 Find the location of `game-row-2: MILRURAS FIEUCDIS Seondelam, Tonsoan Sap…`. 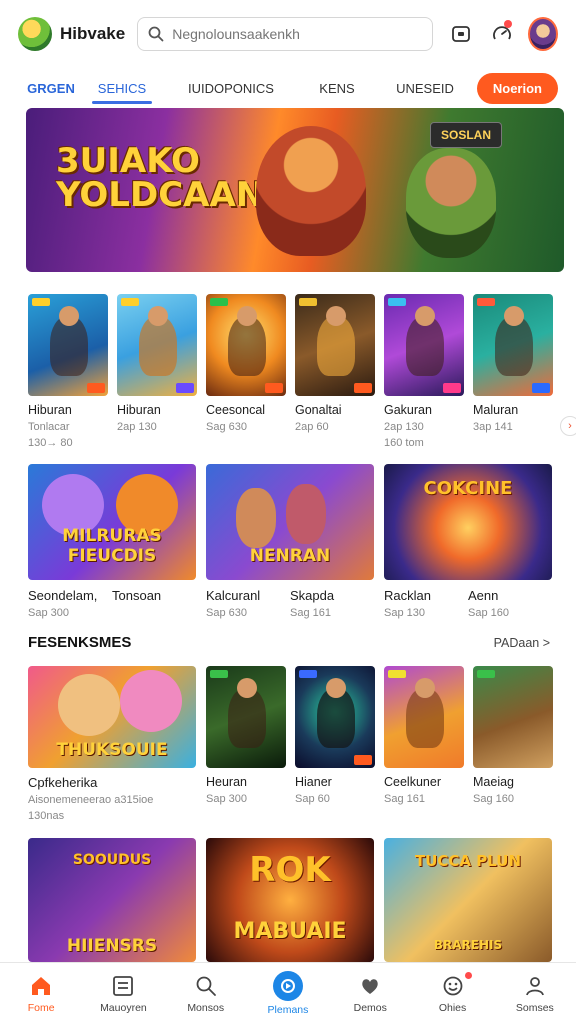

game-row-2: MILRURAS FIEUCDIS Seondelam, Tonsoan Sap… is located at coordinates (290, 541).